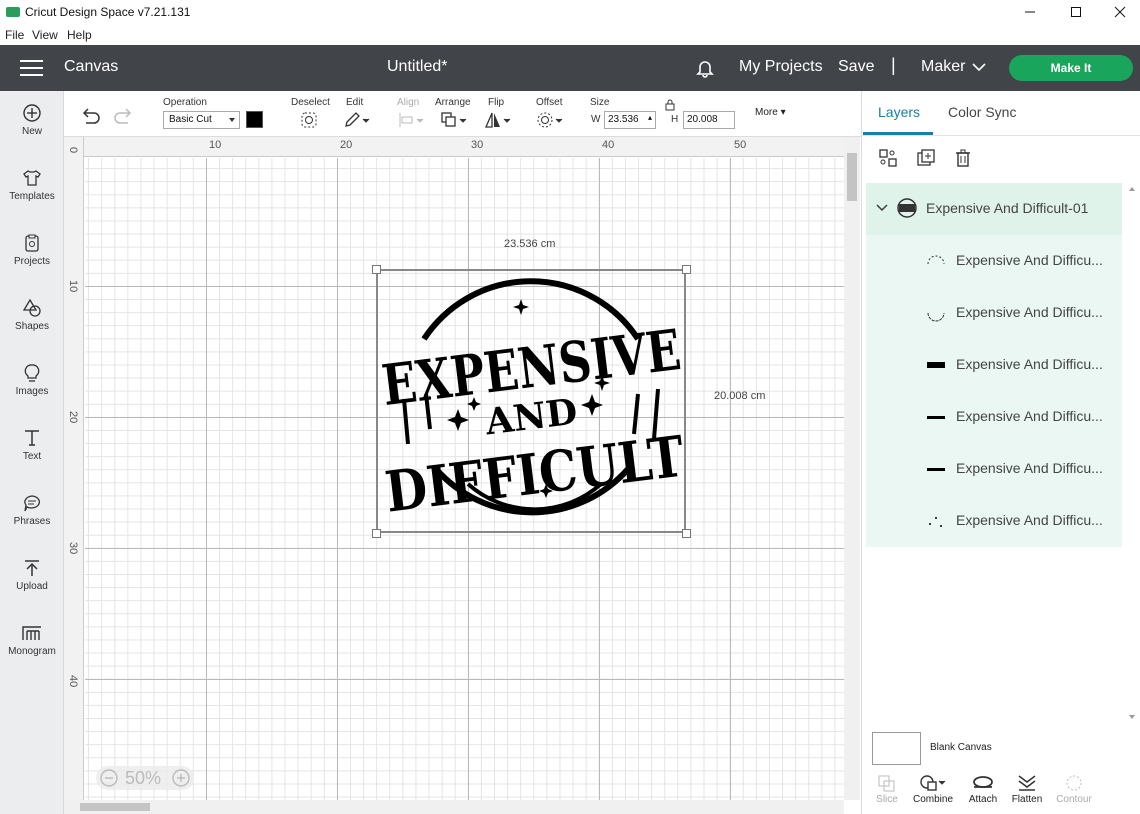  What do you see at coordinates (355, 102) in the screenshot?
I see `edit-label: Edit` at bounding box center [355, 102].